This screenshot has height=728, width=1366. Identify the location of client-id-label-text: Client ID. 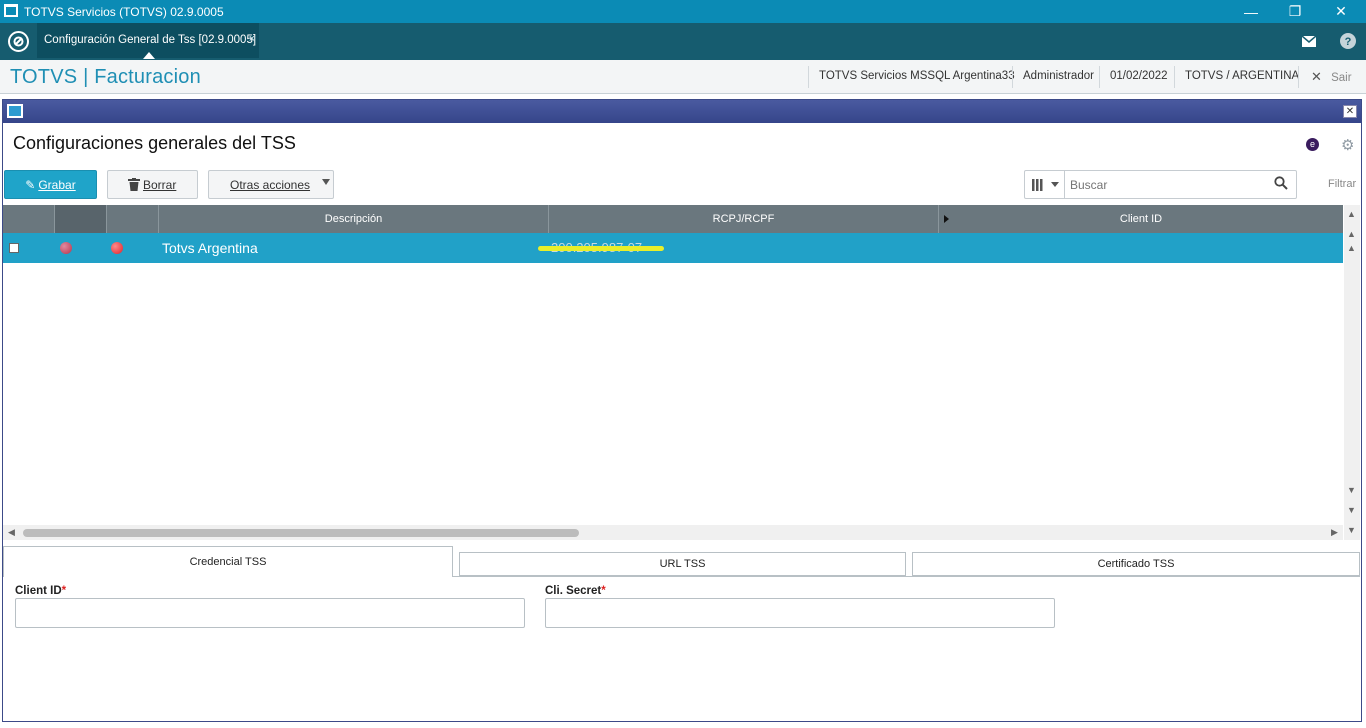
(38, 591).